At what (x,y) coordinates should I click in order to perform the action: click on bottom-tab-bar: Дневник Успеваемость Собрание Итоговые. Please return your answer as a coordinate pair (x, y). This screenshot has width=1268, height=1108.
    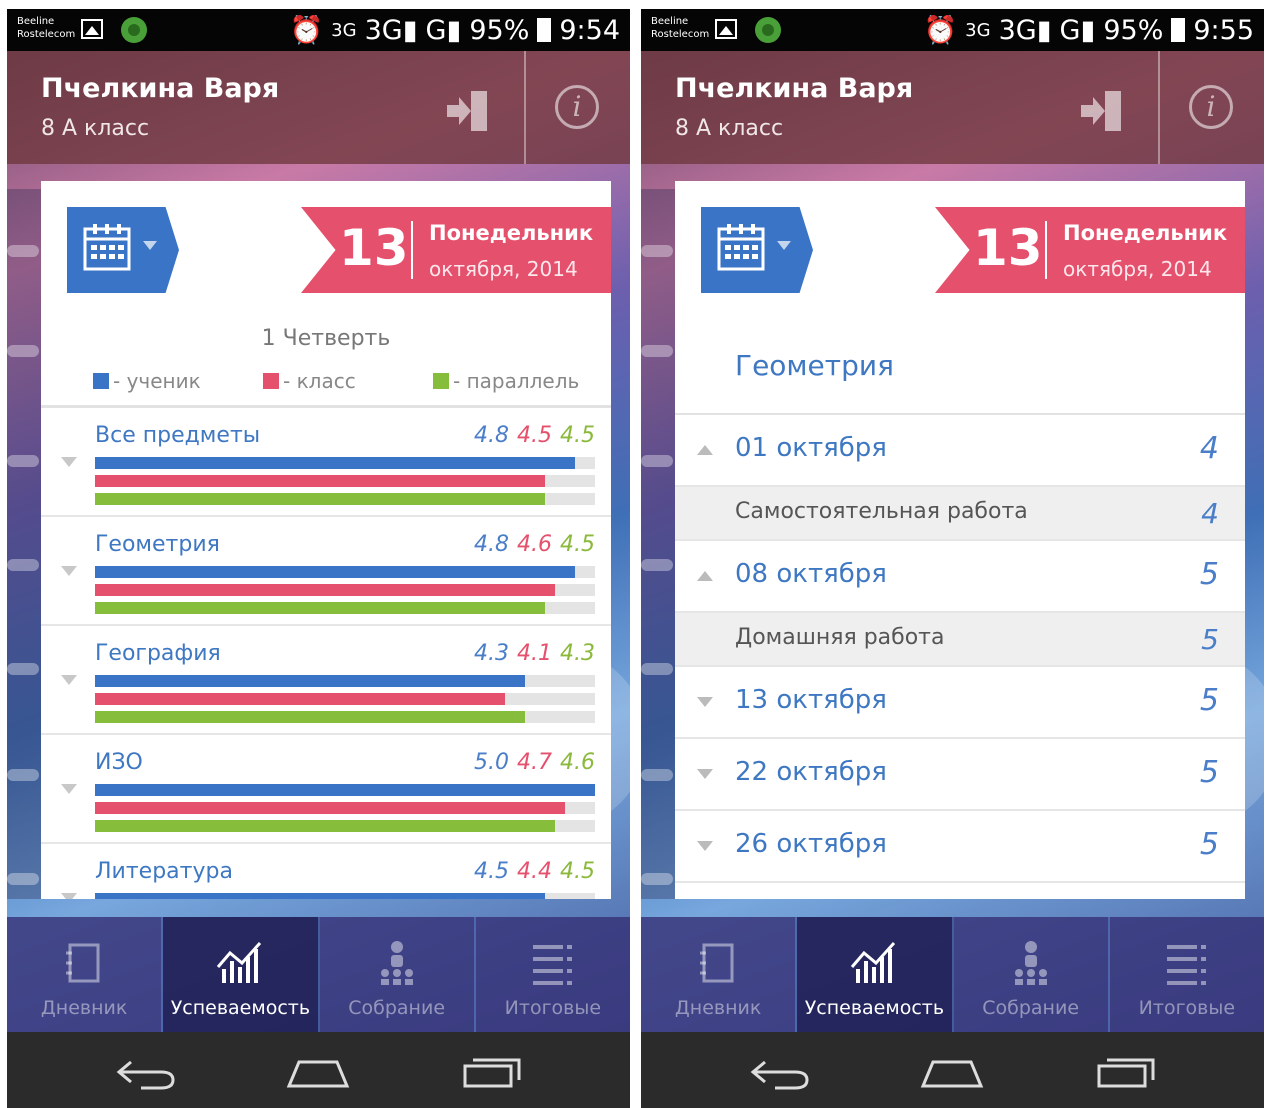
    Looking at the image, I should click on (318, 974).